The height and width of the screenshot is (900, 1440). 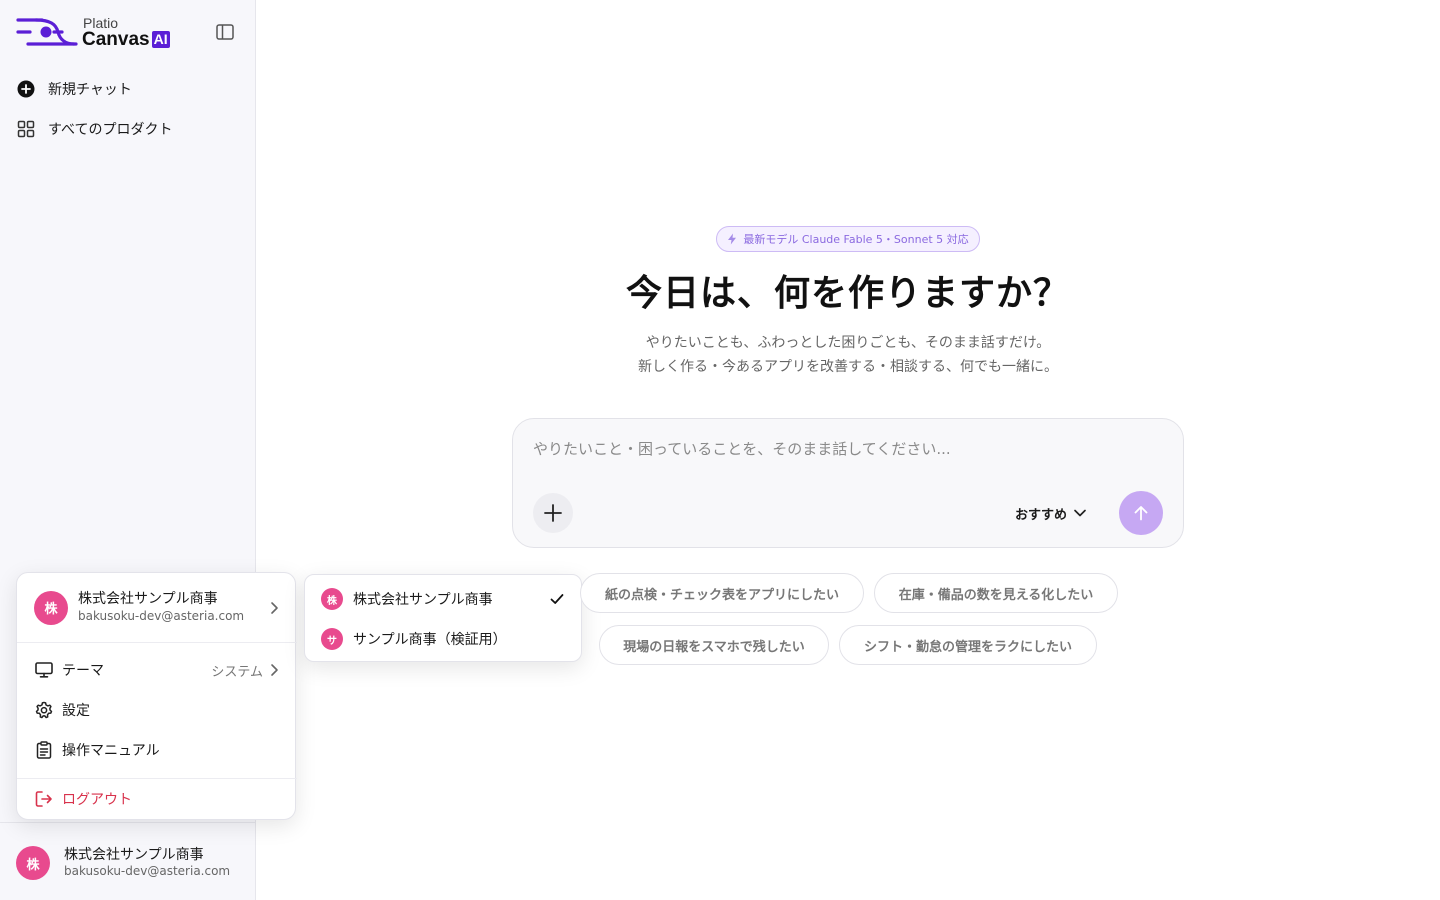 I want to click on model-badge: 最新モデル Claude Fable 5・Sonnet 5 対応, so click(x=848, y=239).